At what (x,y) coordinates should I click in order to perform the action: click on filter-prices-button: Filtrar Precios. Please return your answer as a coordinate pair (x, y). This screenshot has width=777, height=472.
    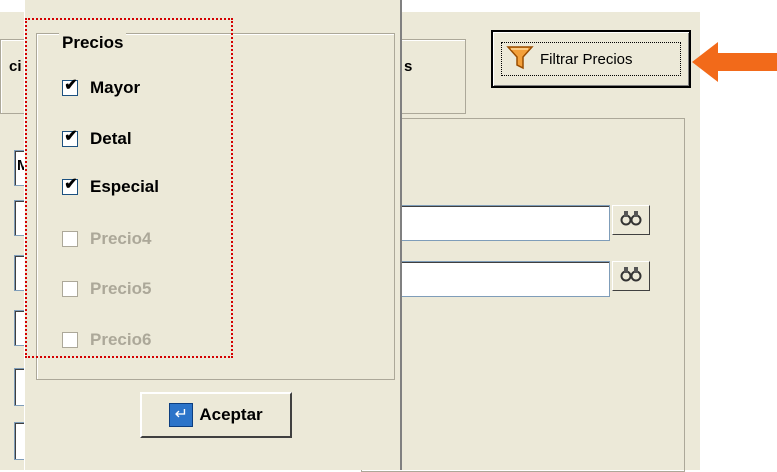
    Looking at the image, I should click on (591, 59).